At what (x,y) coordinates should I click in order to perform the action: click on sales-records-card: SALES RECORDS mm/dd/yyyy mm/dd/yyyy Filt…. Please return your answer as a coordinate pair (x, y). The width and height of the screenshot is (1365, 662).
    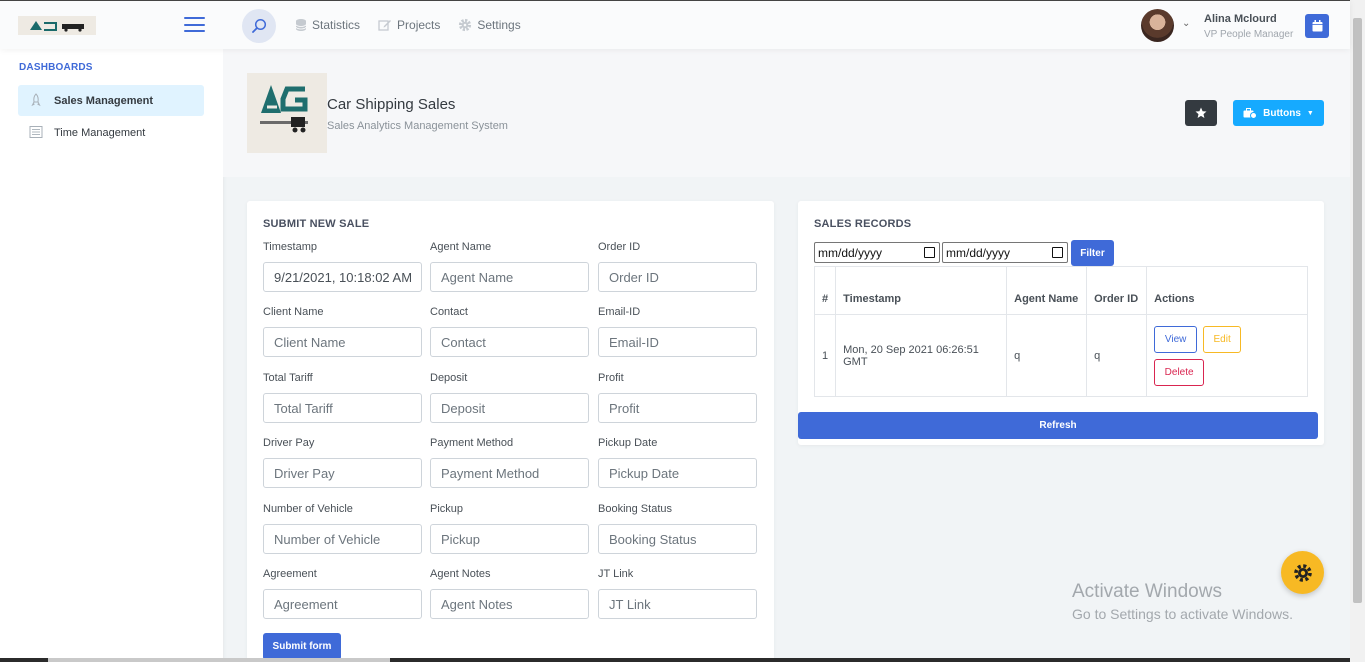
    Looking at the image, I should click on (1061, 323).